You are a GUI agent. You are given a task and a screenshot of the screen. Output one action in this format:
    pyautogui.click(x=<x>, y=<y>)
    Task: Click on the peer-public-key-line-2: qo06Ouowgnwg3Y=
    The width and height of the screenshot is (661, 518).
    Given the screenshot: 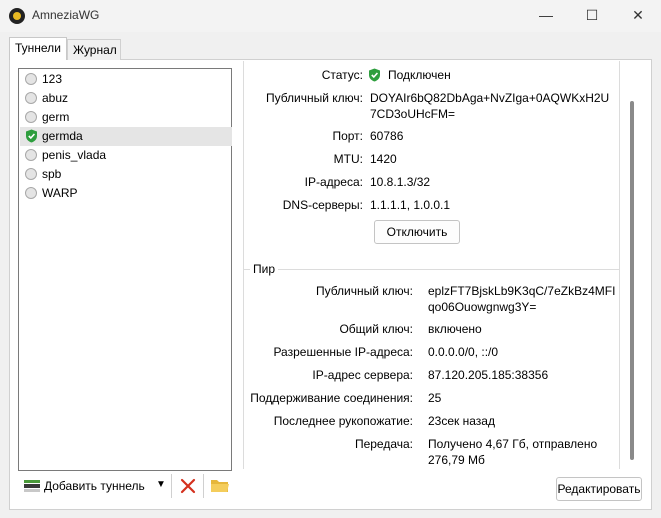 What is the action you would take?
    pyautogui.click(x=482, y=307)
    